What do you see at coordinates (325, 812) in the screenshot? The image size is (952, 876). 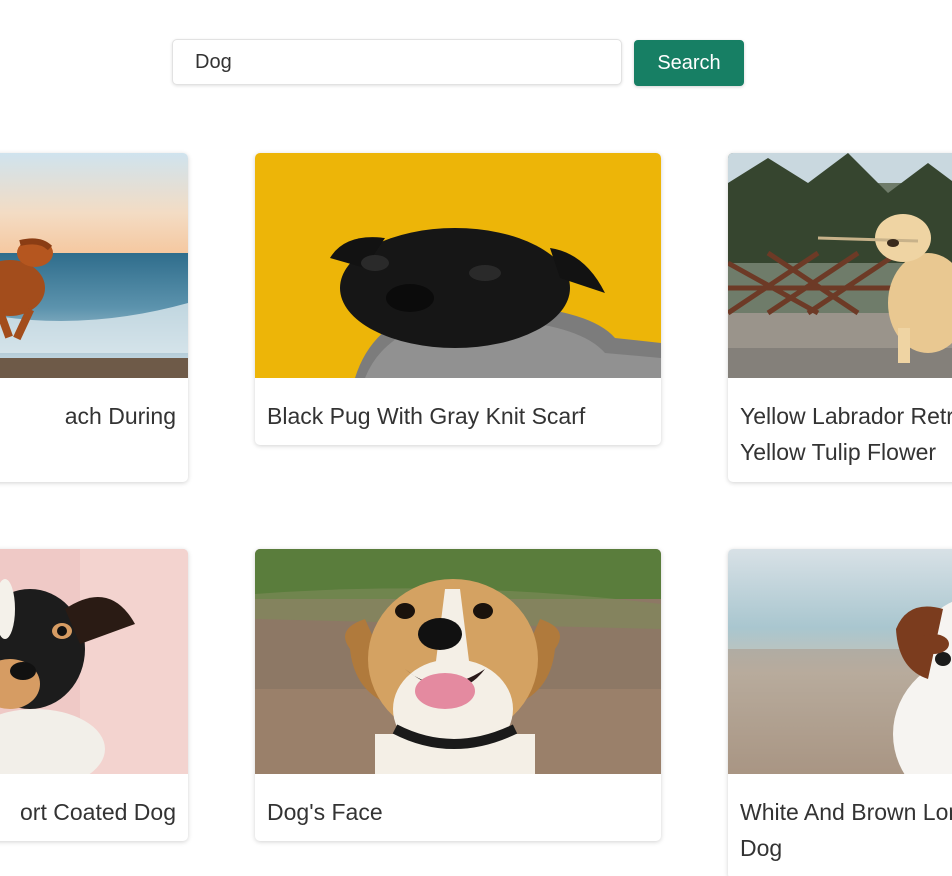 I see `result-caption: Dog's Face` at bounding box center [325, 812].